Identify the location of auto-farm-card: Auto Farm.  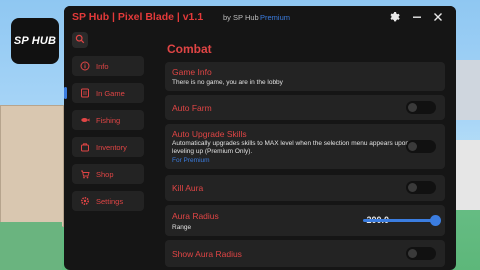
(305, 107).